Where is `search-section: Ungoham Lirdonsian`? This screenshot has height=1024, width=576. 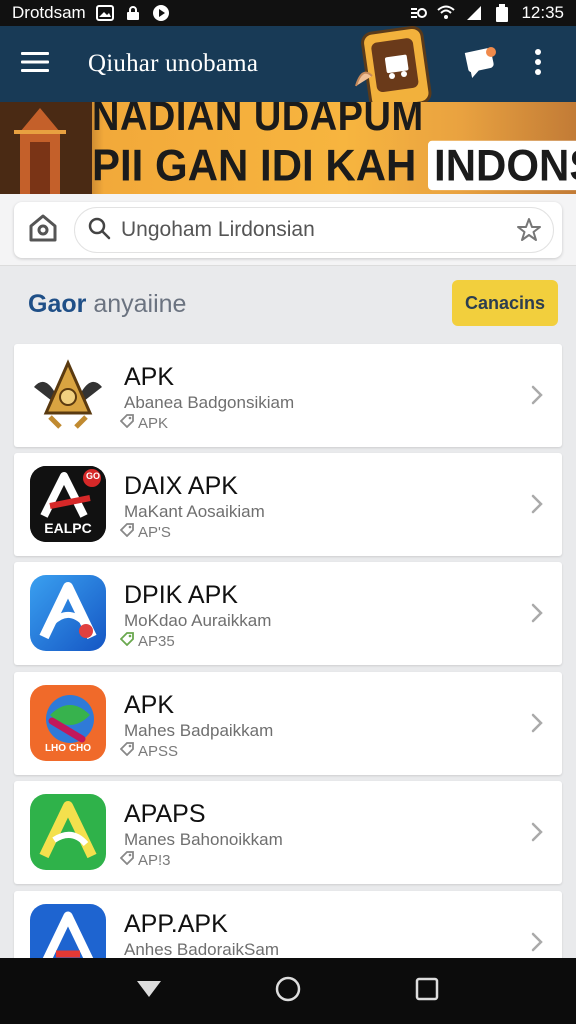 search-section: Ungoham Lirdonsian is located at coordinates (288, 230).